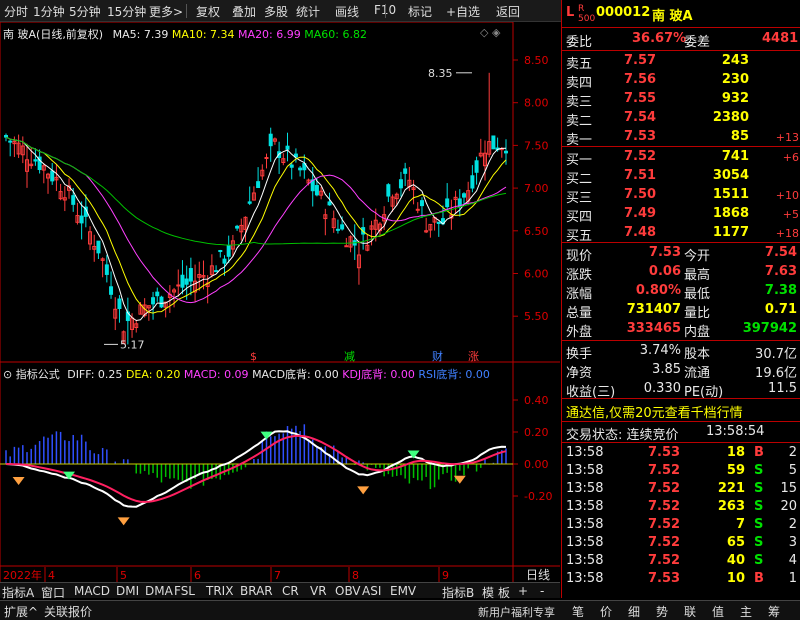 This screenshot has width=800, height=620. What do you see at coordinates (473, 356) in the screenshot?
I see `event-mark: 涨` at bounding box center [473, 356].